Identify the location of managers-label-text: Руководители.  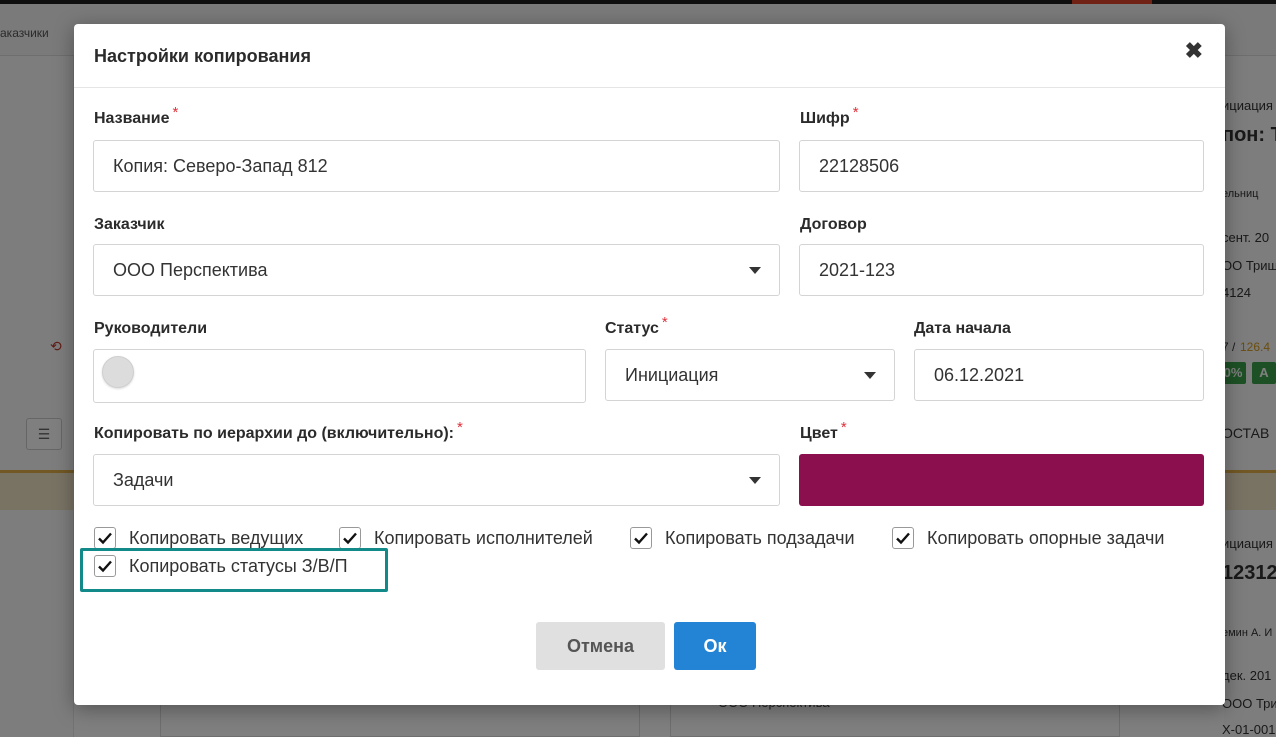
(151, 328).